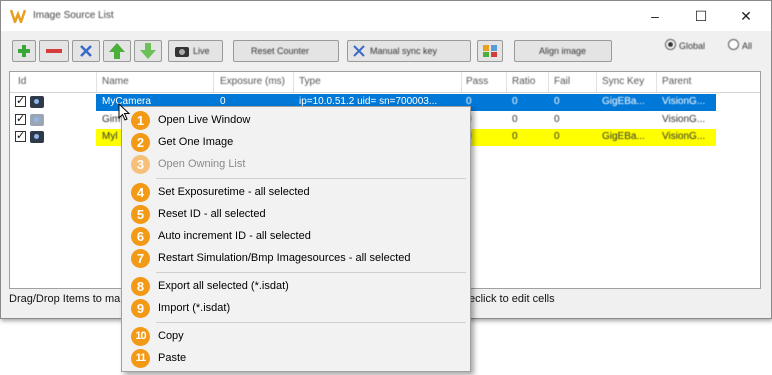  What do you see at coordinates (140, 120) in the screenshot?
I see `badge-1: 1` at bounding box center [140, 120].